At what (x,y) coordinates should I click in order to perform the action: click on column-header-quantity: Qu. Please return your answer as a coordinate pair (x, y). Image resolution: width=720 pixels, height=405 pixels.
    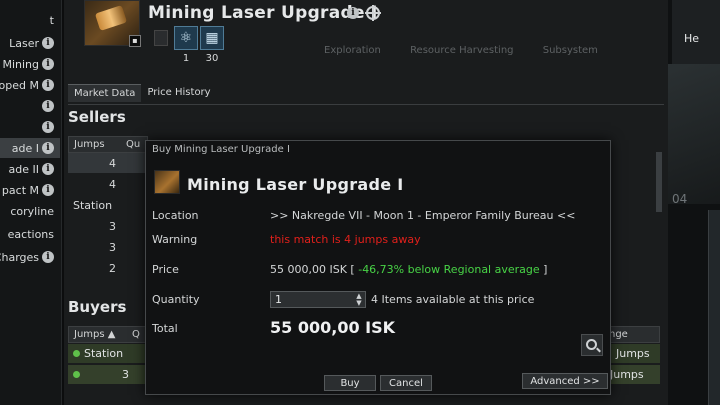
    Looking at the image, I should click on (133, 144).